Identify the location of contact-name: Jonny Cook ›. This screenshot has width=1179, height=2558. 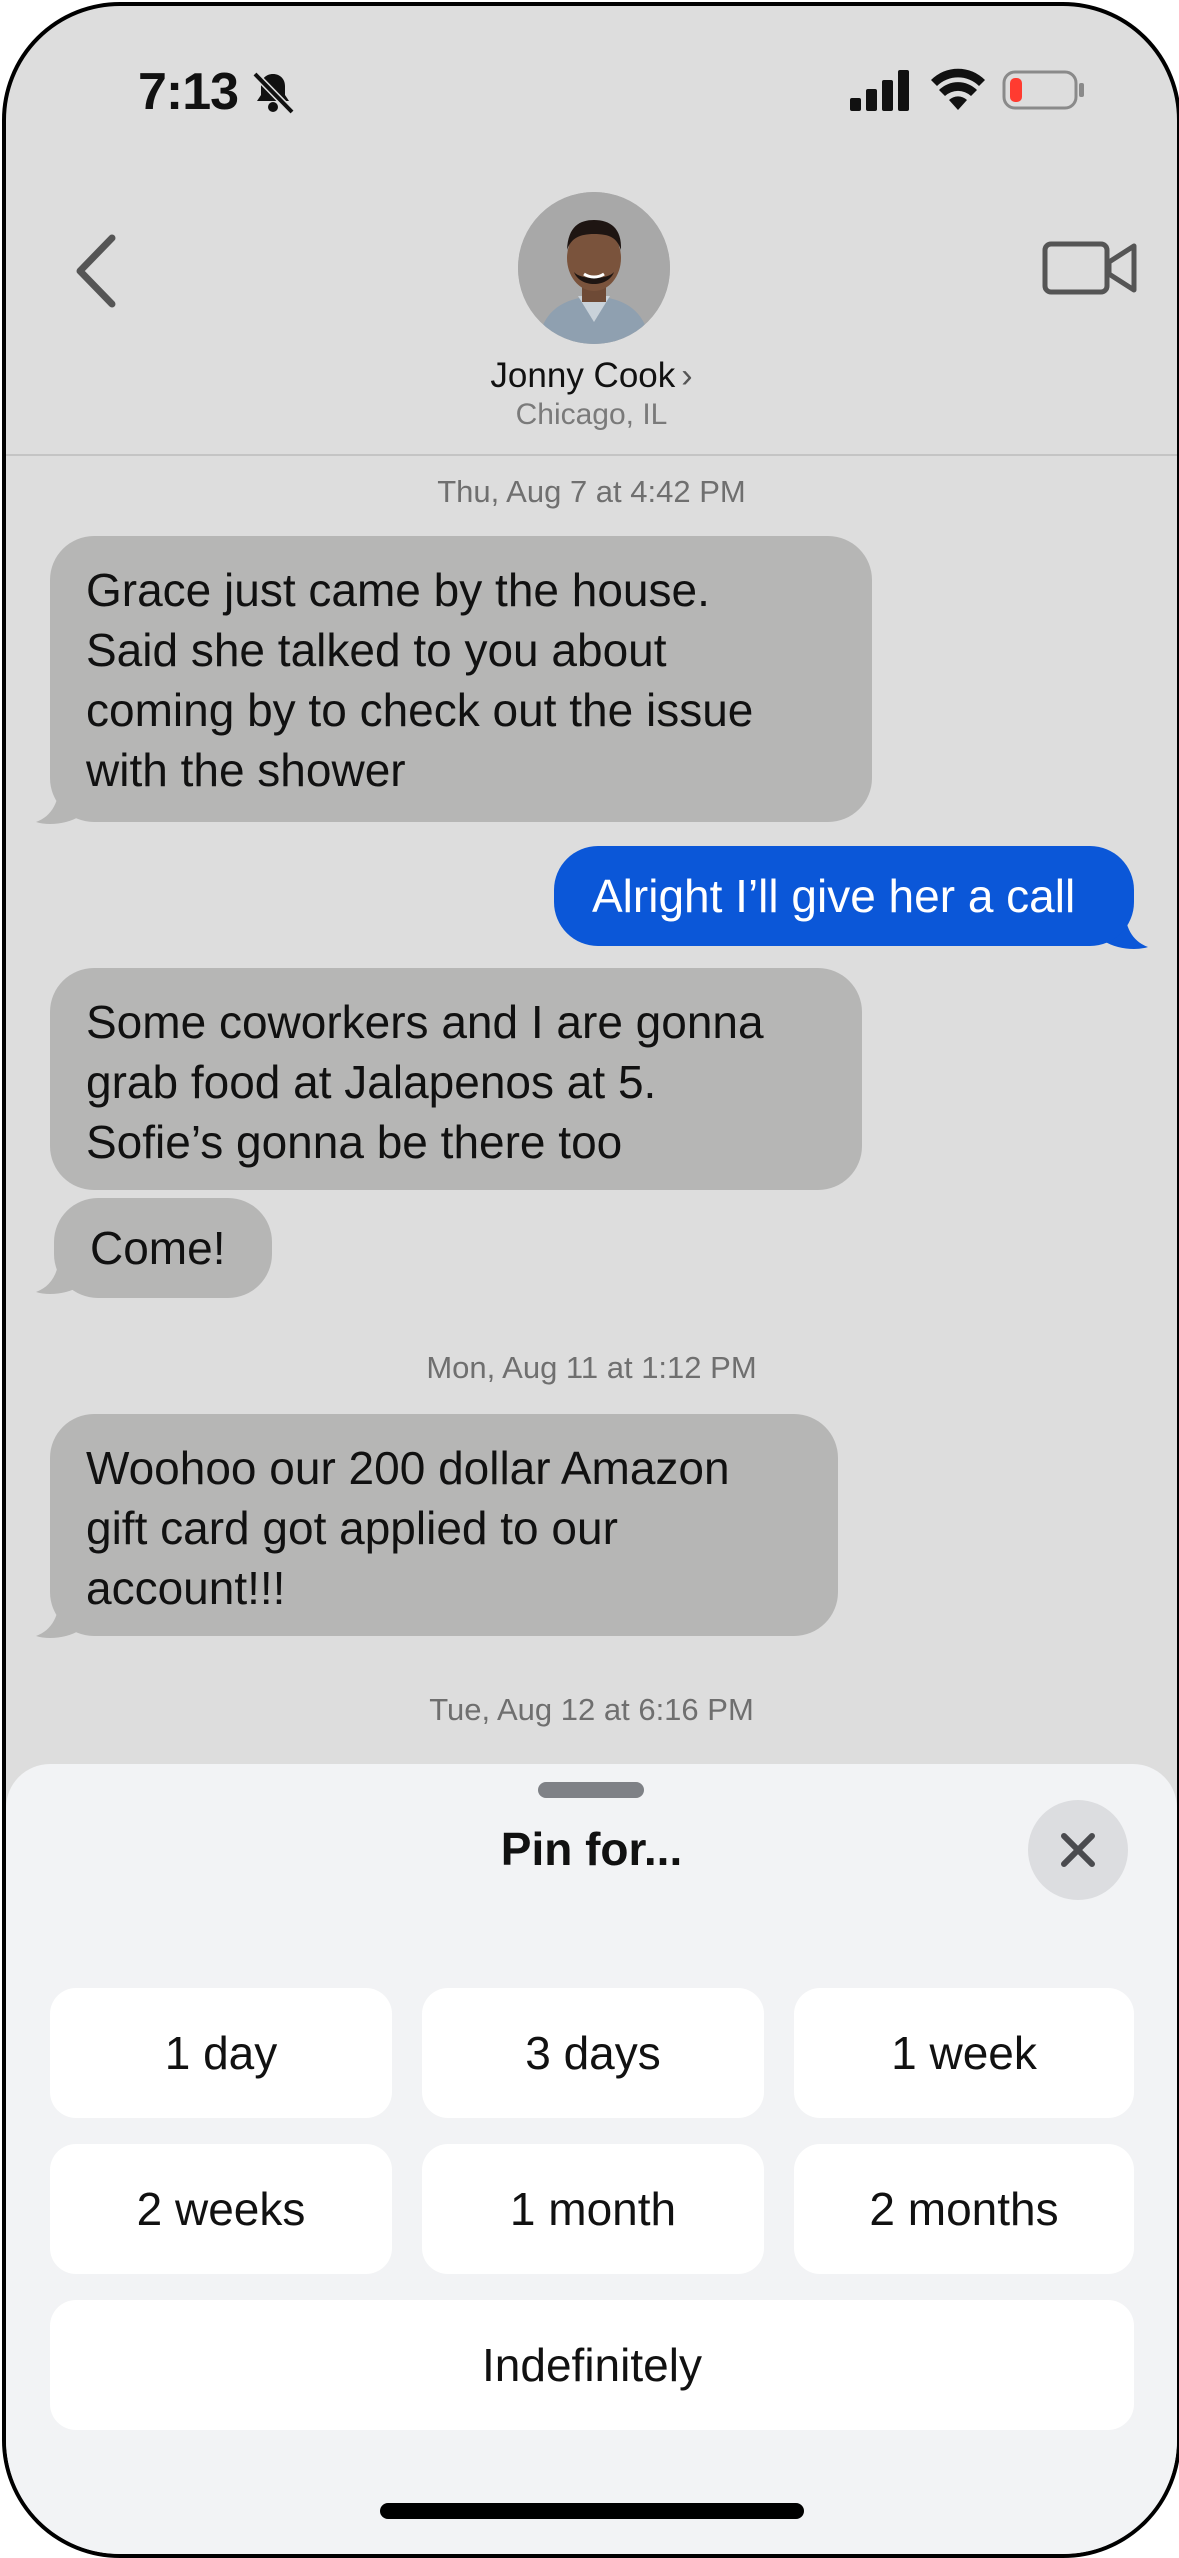
(591, 376).